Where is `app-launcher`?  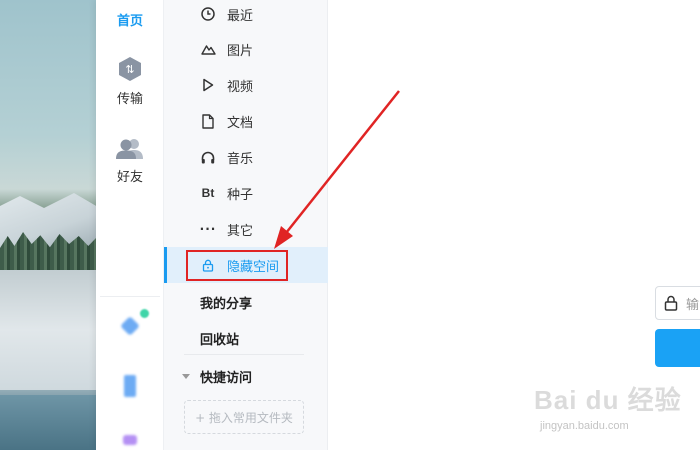 app-launcher is located at coordinates (130, 373).